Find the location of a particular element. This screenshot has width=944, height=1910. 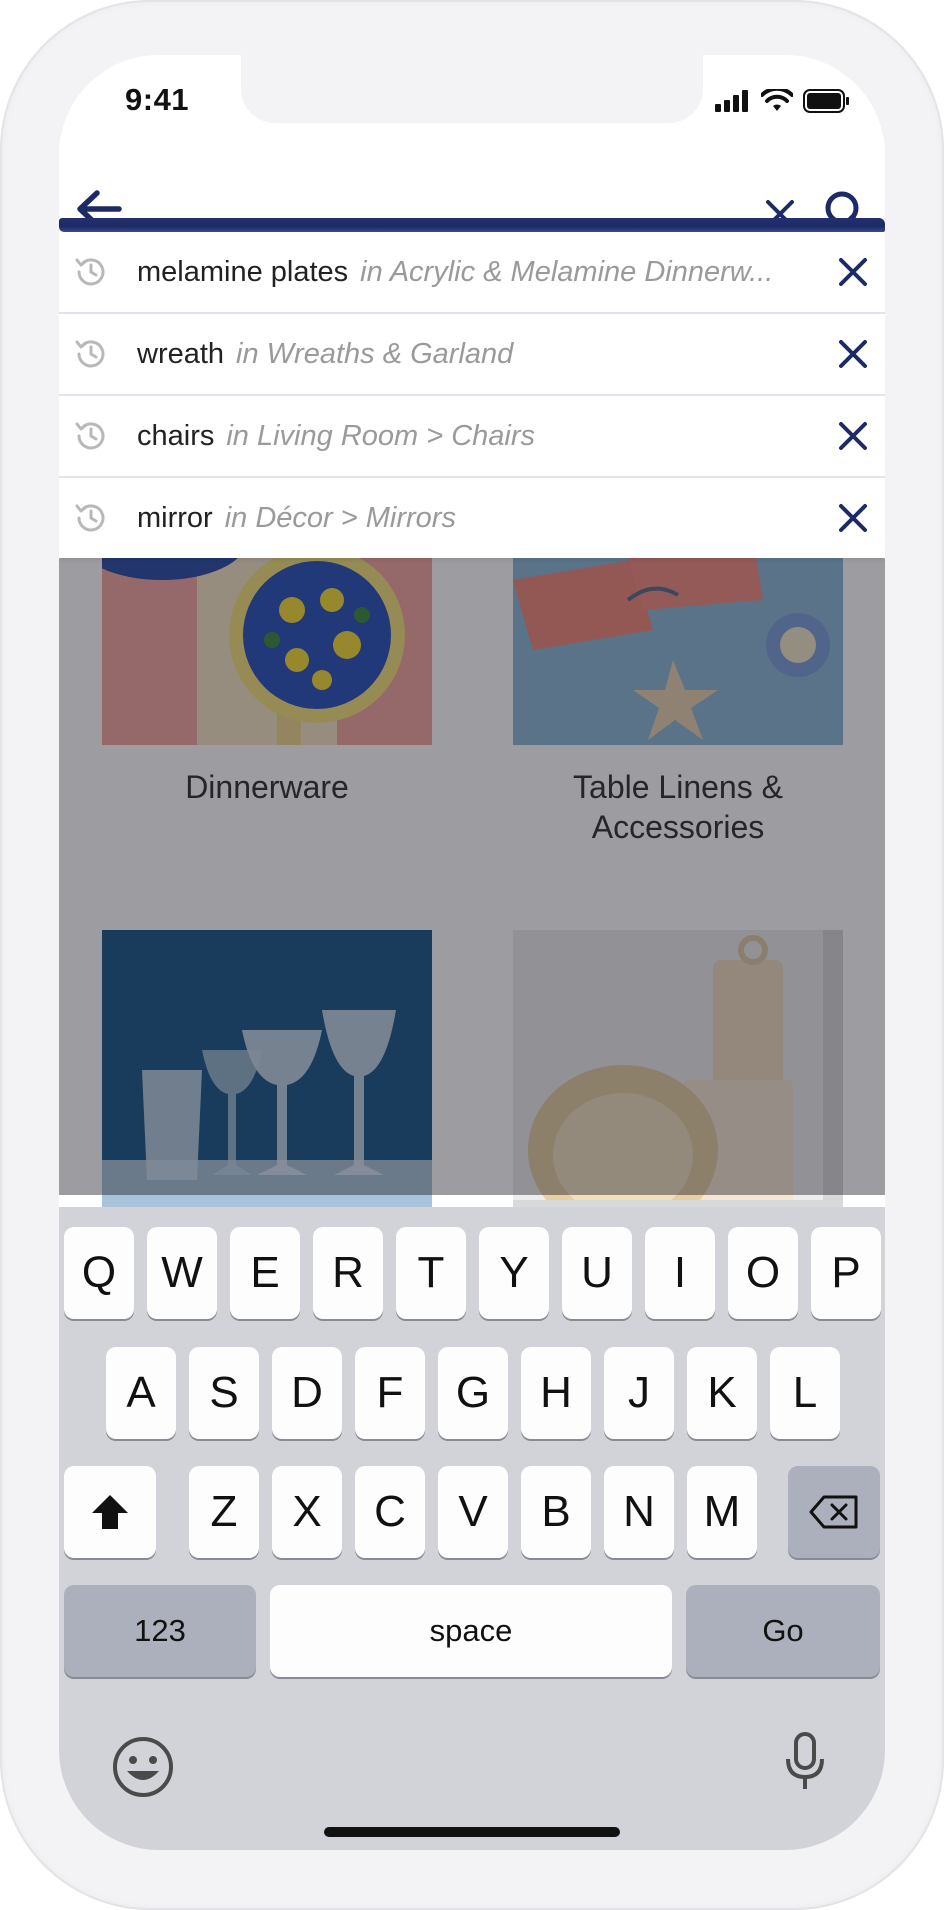

notch is located at coordinates (472, 89).